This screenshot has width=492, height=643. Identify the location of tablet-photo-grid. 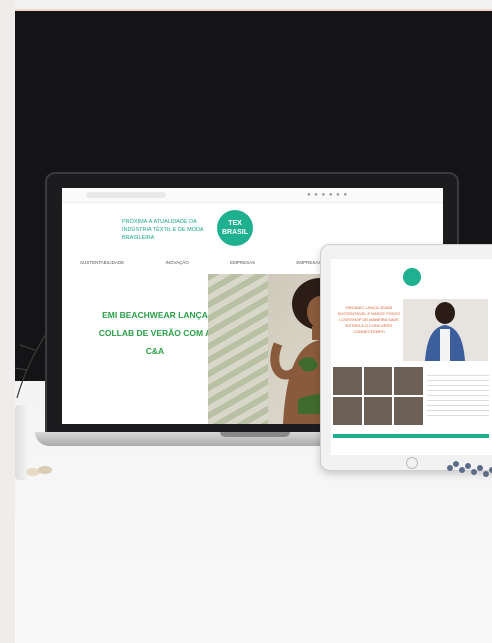
(378, 396).